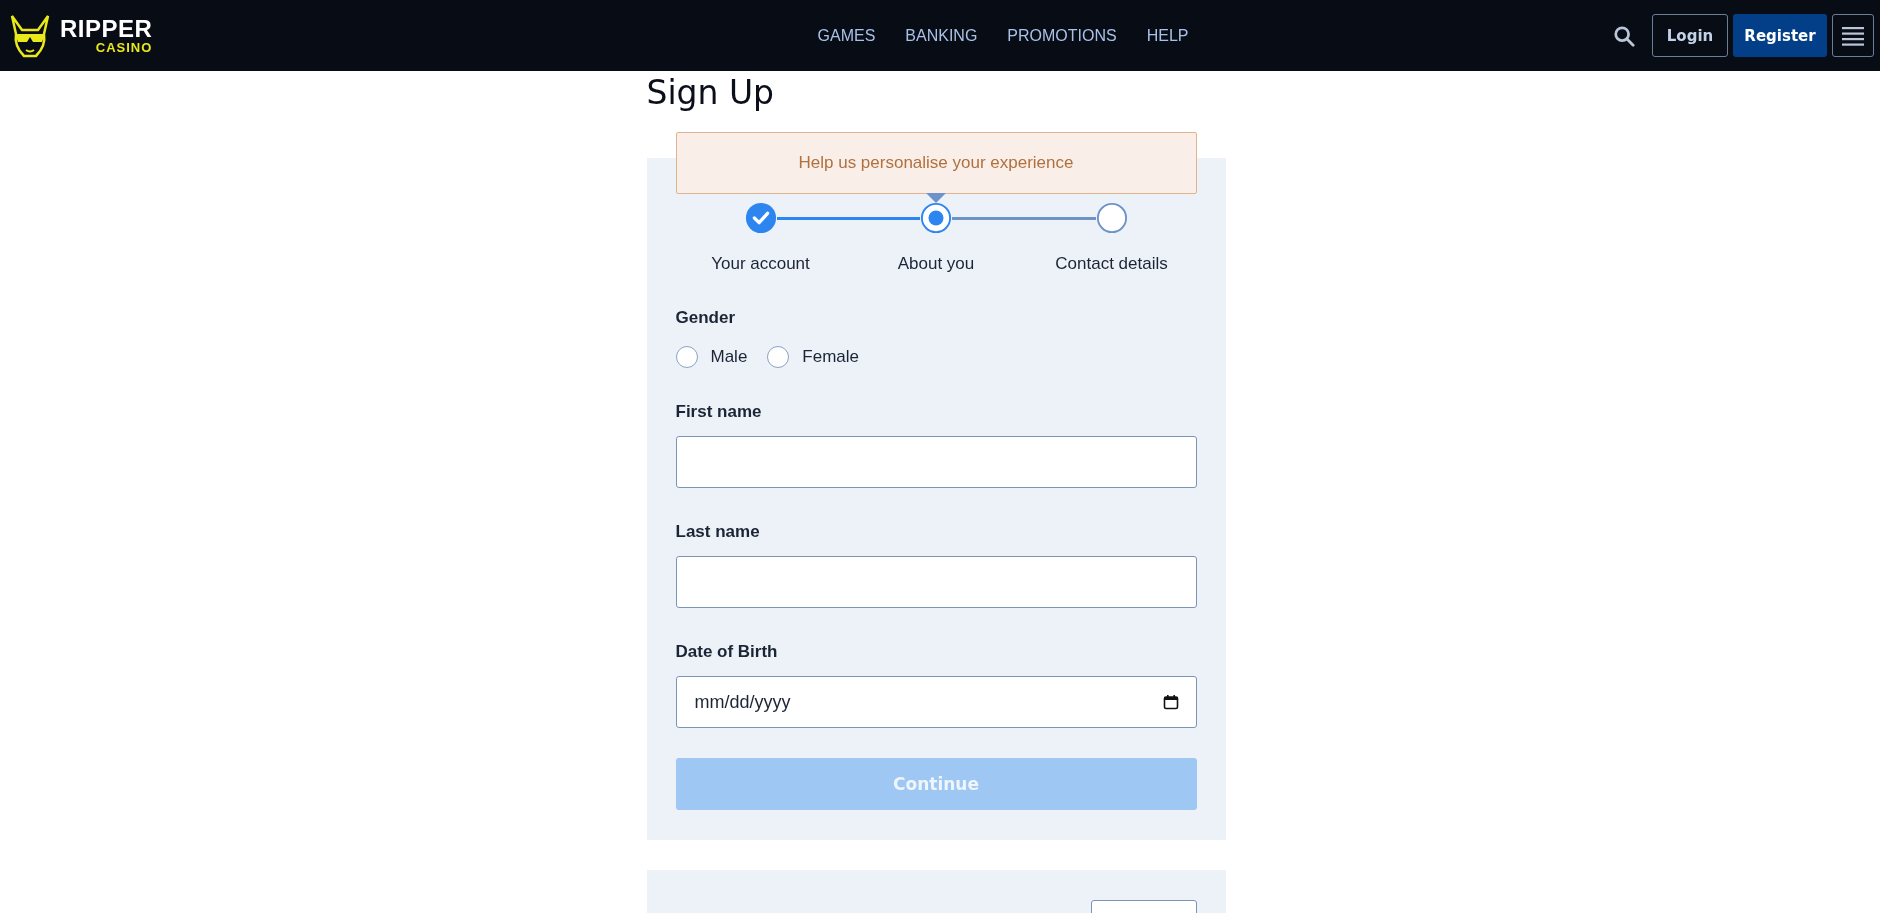 The width and height of the screenshot is (1880, 913). What do you see at coordinates (1167, 35) in the screenshot?
I see `nav-link: HELP` at bounding box center [1167, 35].